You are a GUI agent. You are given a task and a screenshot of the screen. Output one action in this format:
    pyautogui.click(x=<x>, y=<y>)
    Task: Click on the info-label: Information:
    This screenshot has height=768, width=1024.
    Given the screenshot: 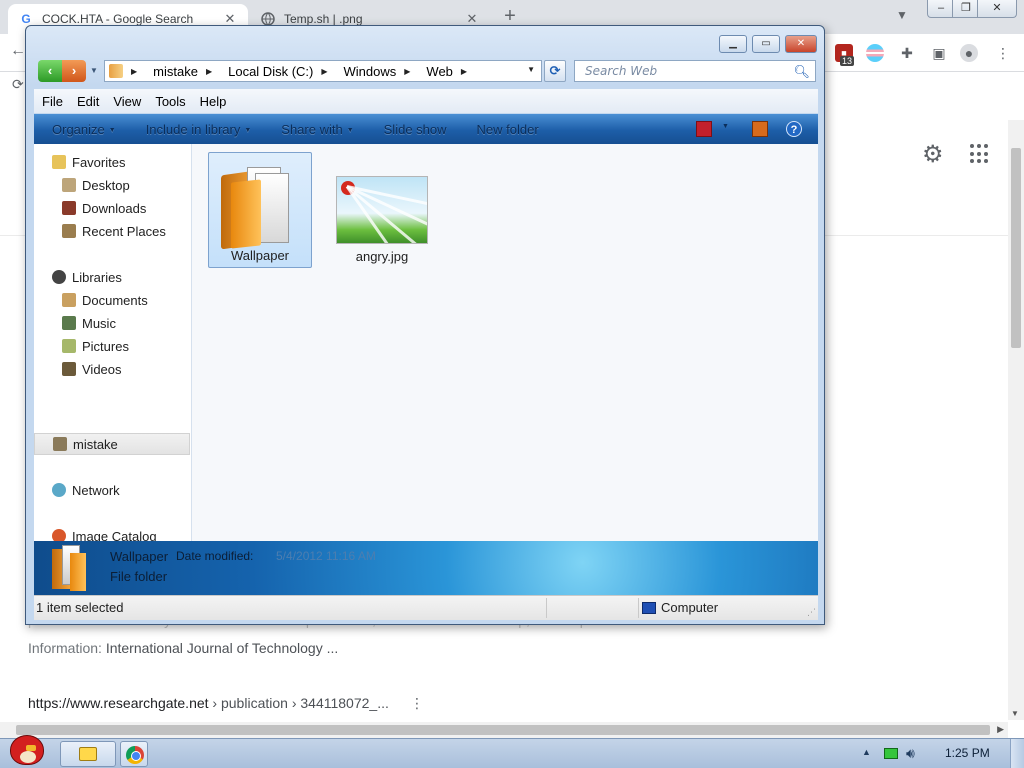 What is the action you would take?
    pyautogui.click(x=65, y=648)
    